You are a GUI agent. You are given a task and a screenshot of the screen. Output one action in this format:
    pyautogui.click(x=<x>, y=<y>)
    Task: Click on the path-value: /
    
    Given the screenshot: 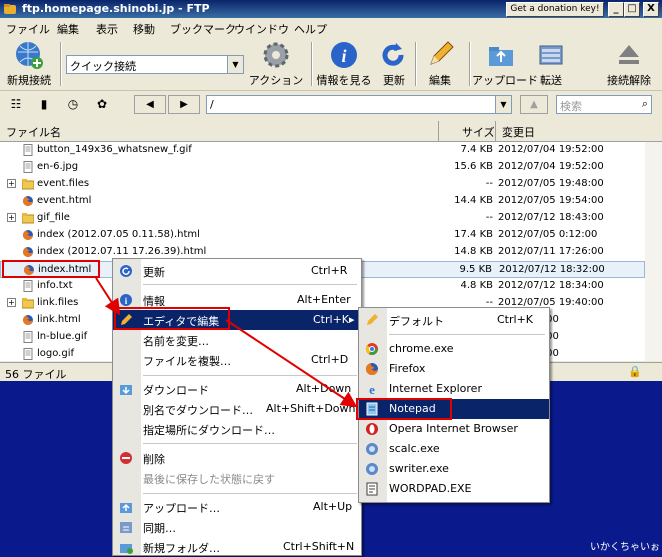 What is the action you would take?
    pyautogui.click(x=212, y=104)
    